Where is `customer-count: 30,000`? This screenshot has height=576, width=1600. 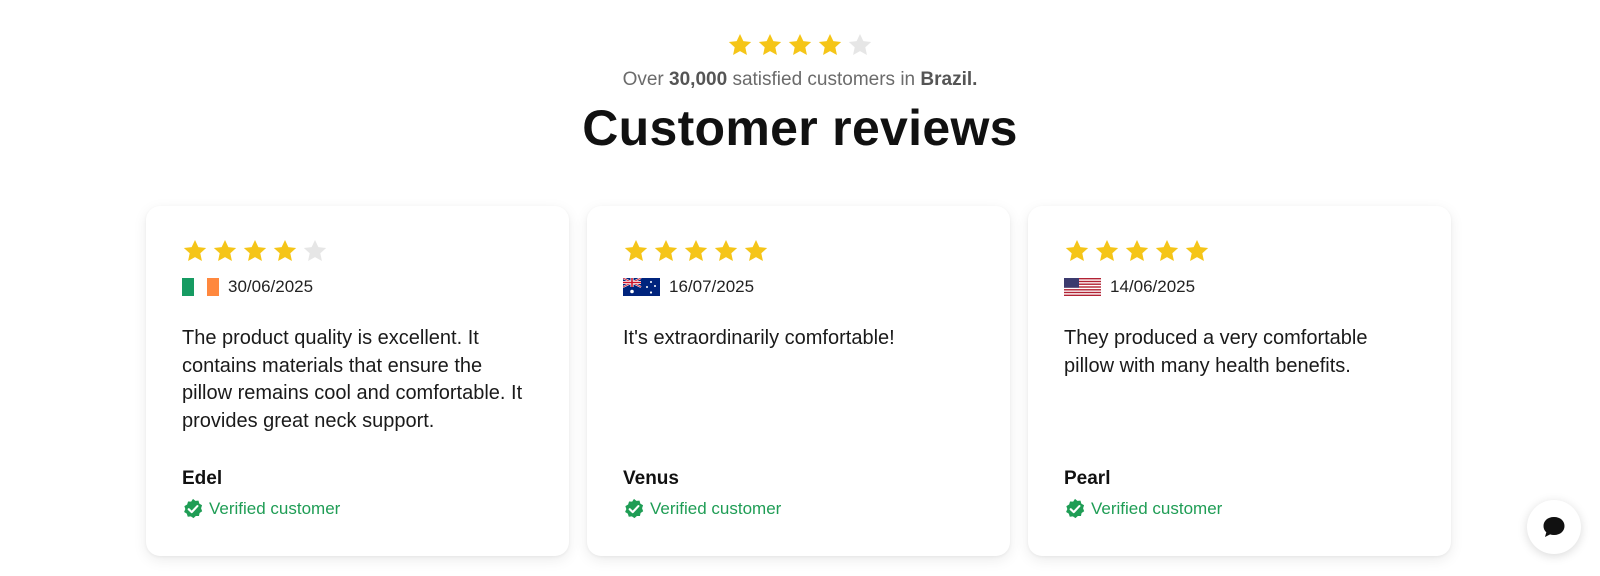 customer-count: 30,000 is located at coordinates (698, 79).